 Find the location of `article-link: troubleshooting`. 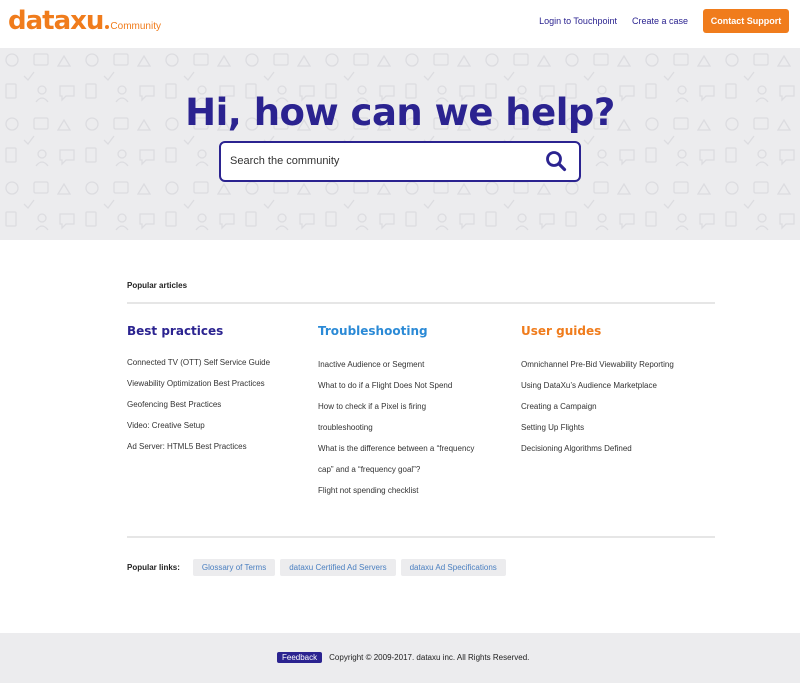

article-link: troubleshooting is located at coordinates (413, 427).